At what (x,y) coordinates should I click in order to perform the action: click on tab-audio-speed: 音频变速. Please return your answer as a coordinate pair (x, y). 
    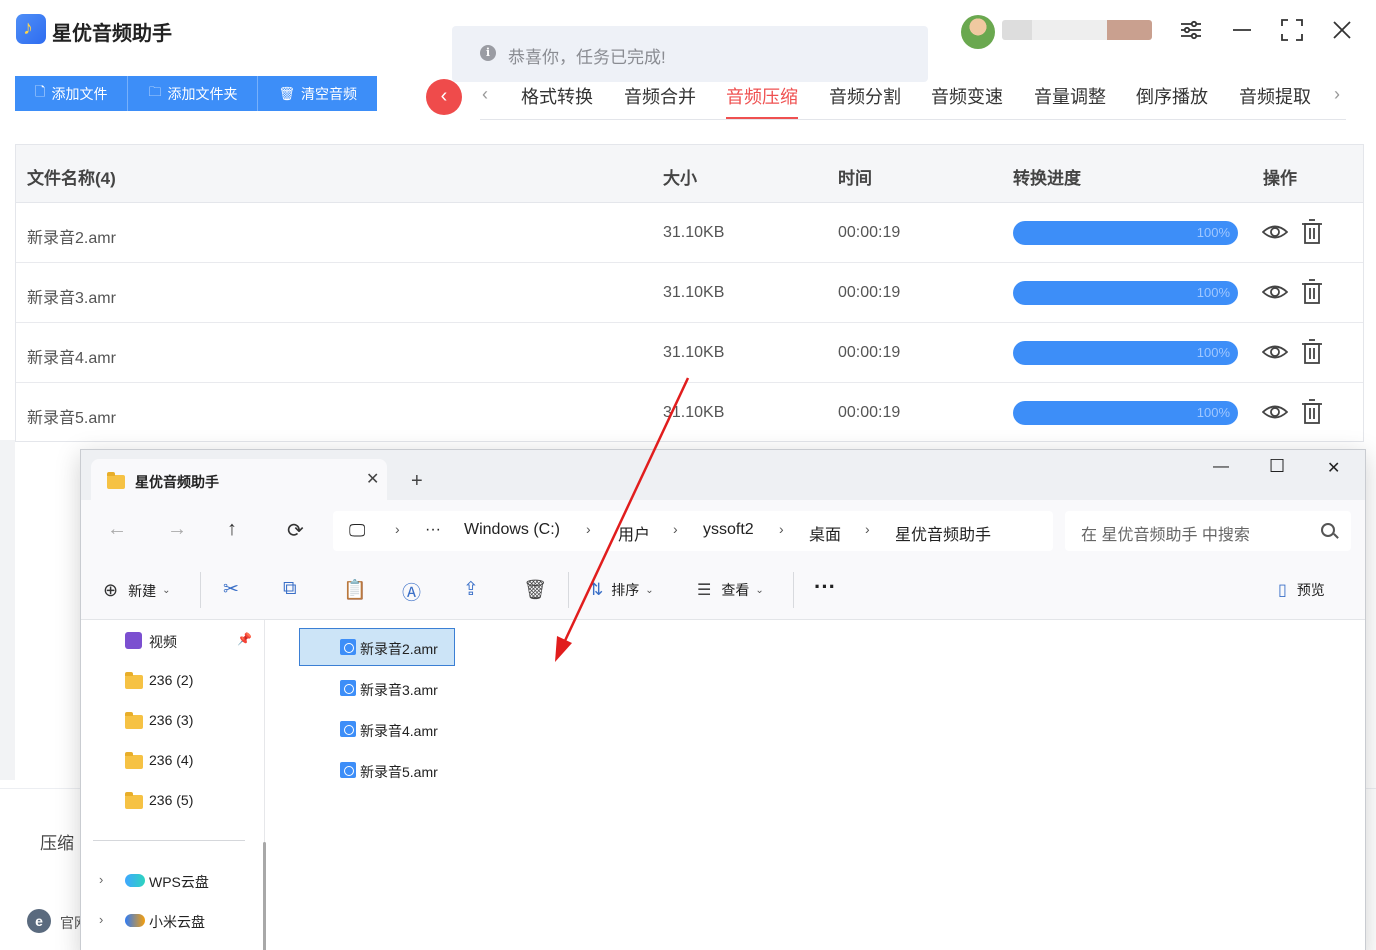
    Looking at the image, I should click on (967, 101).